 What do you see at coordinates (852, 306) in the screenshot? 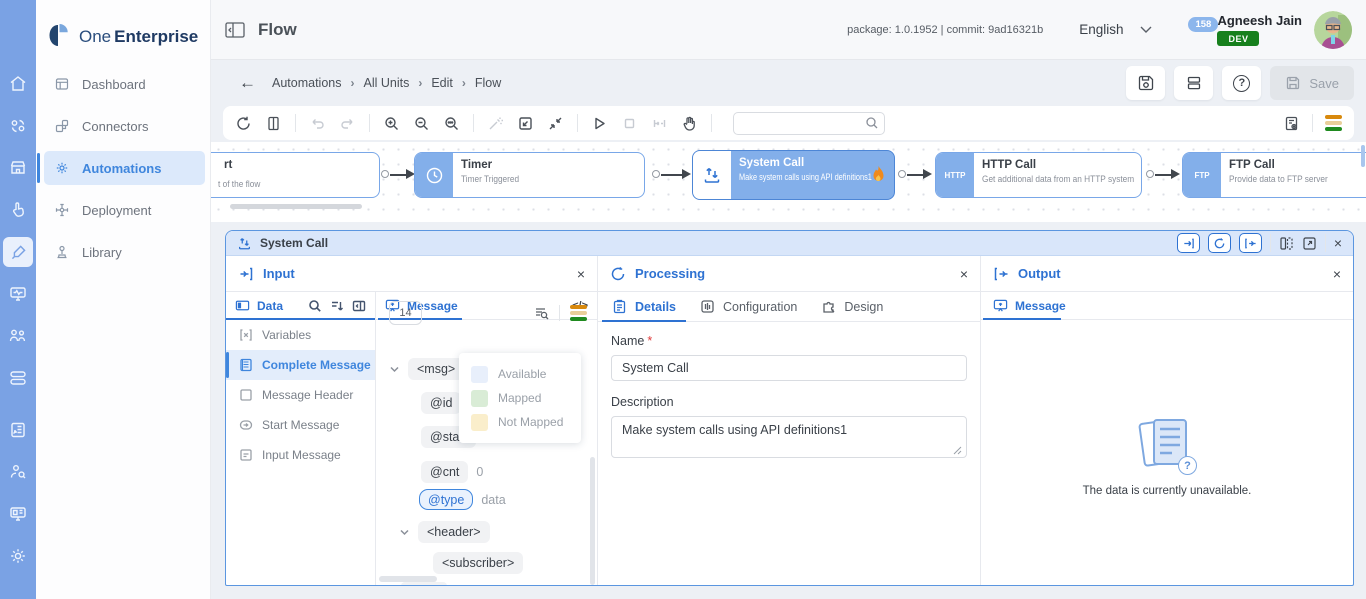
I see `tab-design: Design` at bounding box center [852, 306].